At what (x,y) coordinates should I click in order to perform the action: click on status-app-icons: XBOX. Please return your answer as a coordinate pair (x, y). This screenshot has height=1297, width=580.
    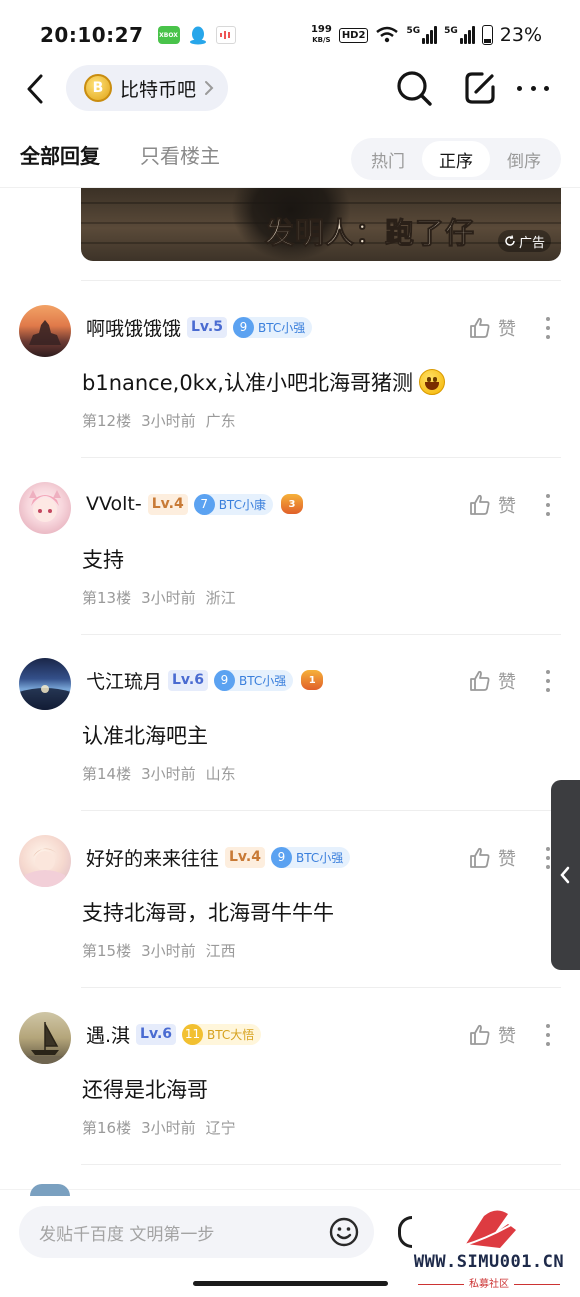
    Looking at the image, I should click on (196, 35).